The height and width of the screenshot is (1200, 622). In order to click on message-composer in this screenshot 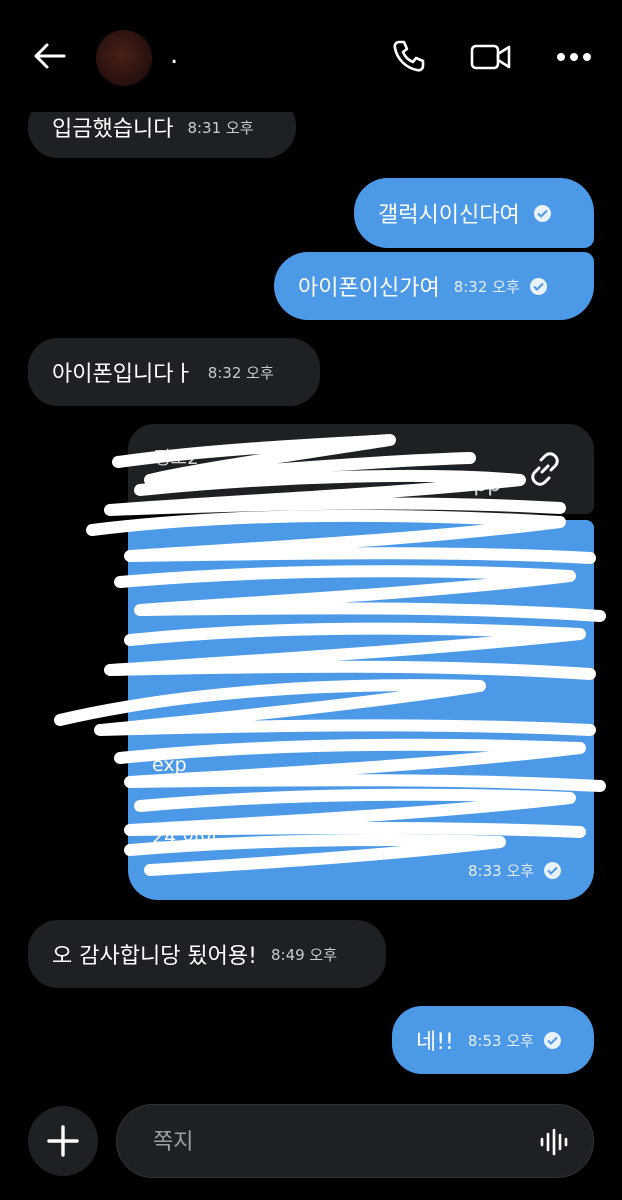, I will do `click(355, 1141)`.